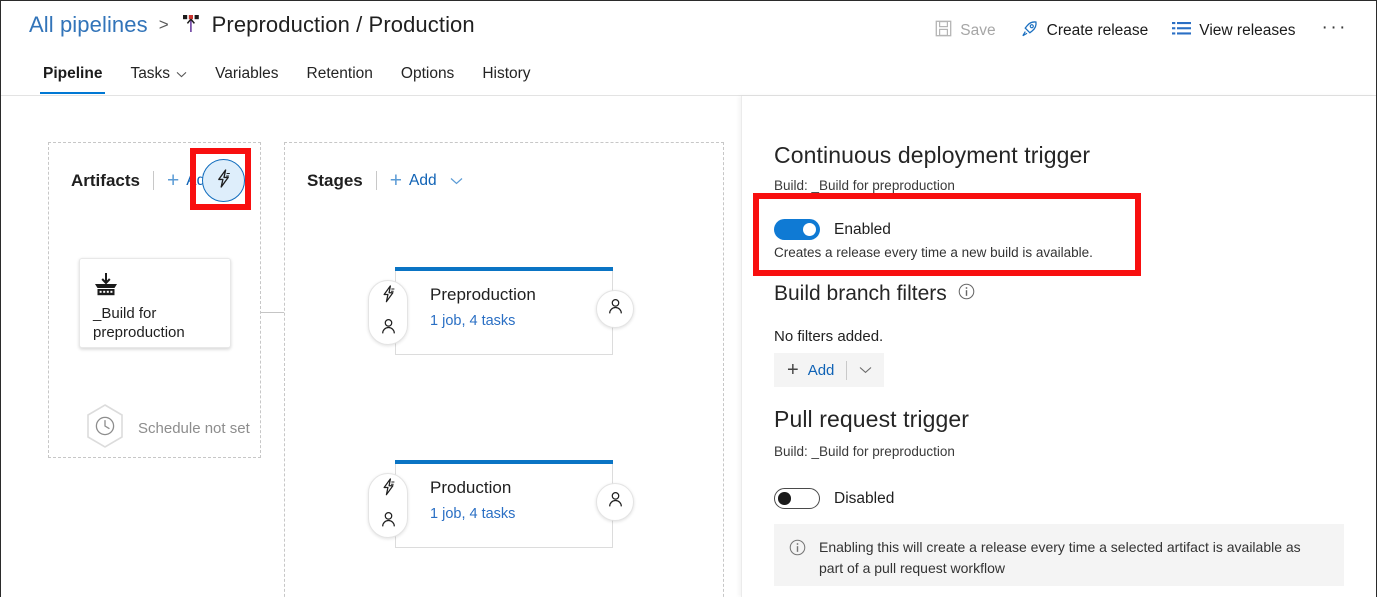  What do you see at coordinates (862, 229) in the screenshot?
I see `cd-trigger-toggle-label: Enabled` at bounding box center [862, 229].